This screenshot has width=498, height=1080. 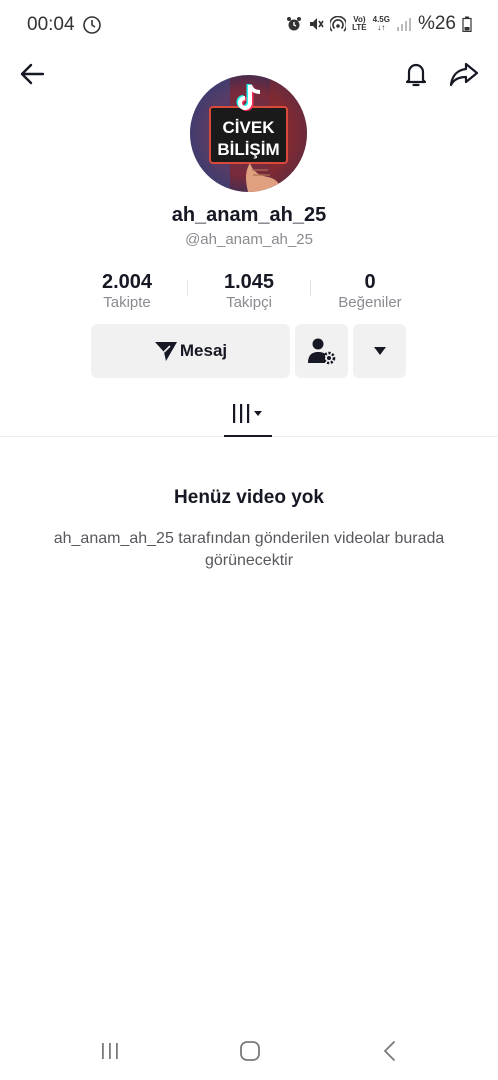 I want to click on avatar-text-line2: BİLİŞİM, so click(x=248, y=149).